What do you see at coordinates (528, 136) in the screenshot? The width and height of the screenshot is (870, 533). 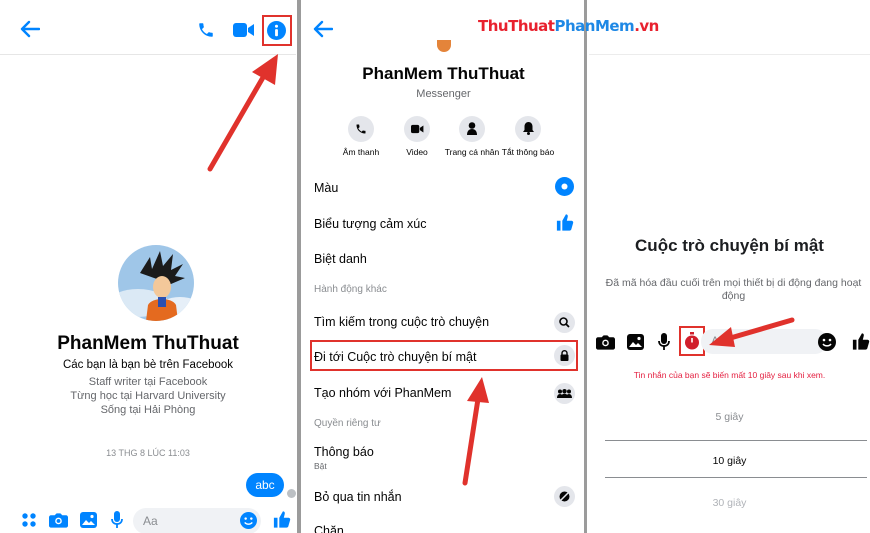 I see `action-mute: Tắt thông báo` at bounding box center [528, 136].